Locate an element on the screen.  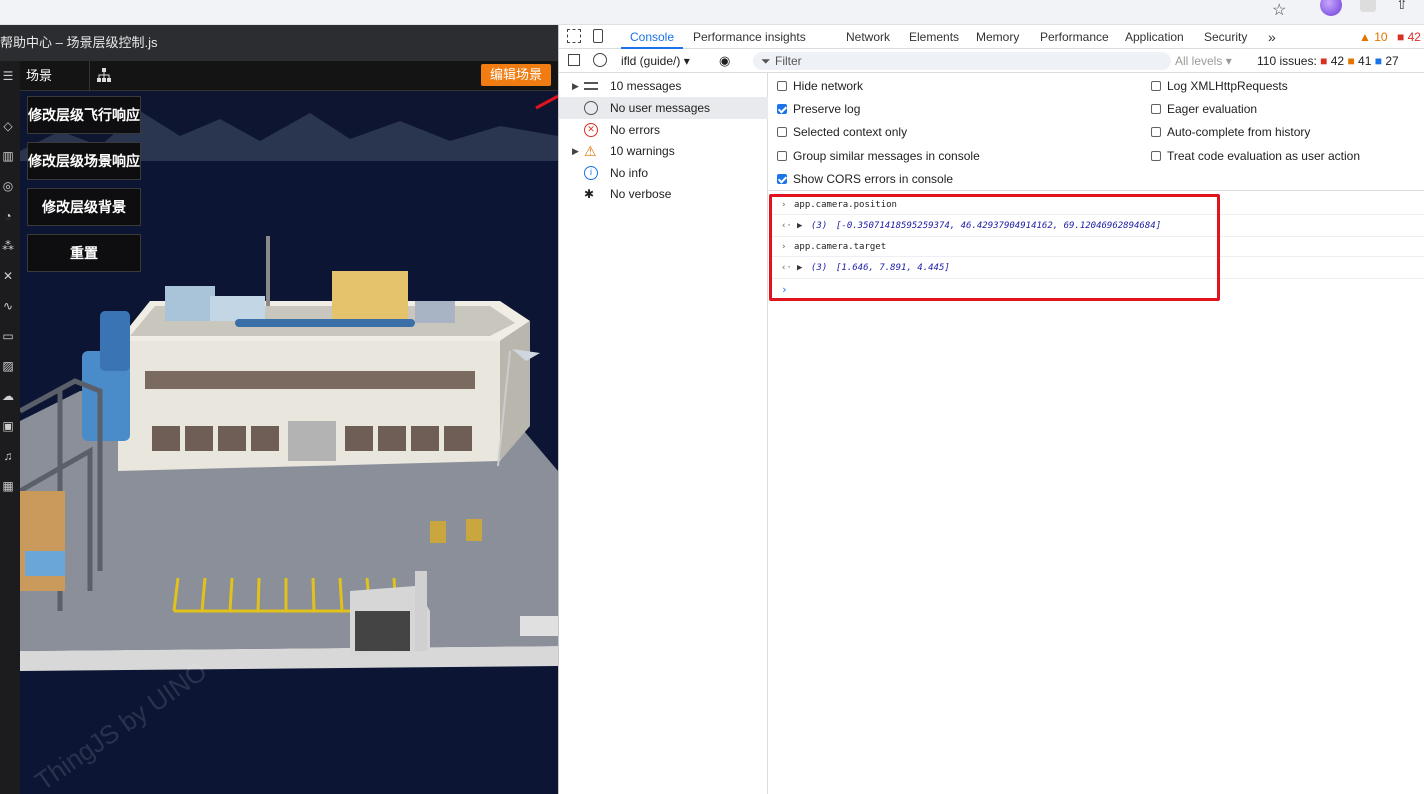
context-label: ifld (guide/) is located at coordinates (651, 61).